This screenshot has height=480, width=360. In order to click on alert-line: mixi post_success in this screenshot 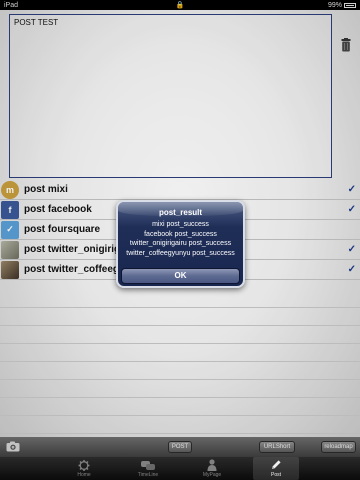, I will do `click(180, 224)`.